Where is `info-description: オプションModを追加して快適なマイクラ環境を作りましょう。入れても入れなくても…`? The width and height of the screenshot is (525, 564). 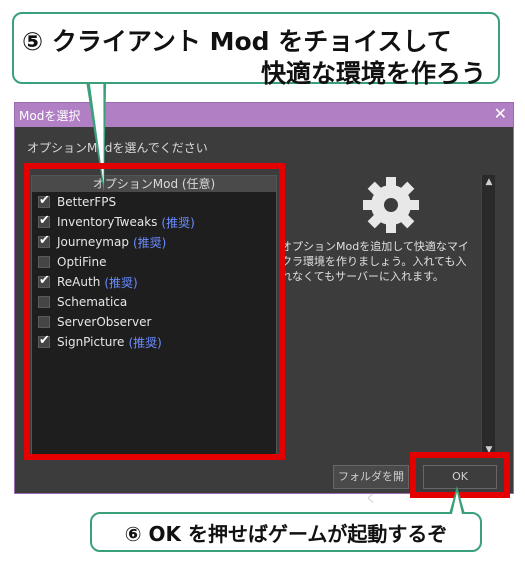 info-description: オプションModを追加して快適なマイクラ環境を作りましょう。入れても入れなくても… is located at coordinates (375, 261).